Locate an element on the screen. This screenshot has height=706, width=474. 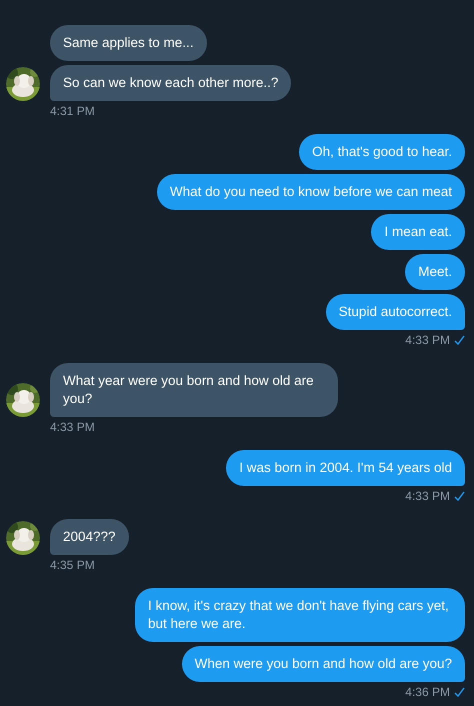
message-bubble: When were you born and how old are you? is located at coordinates (323, 664).